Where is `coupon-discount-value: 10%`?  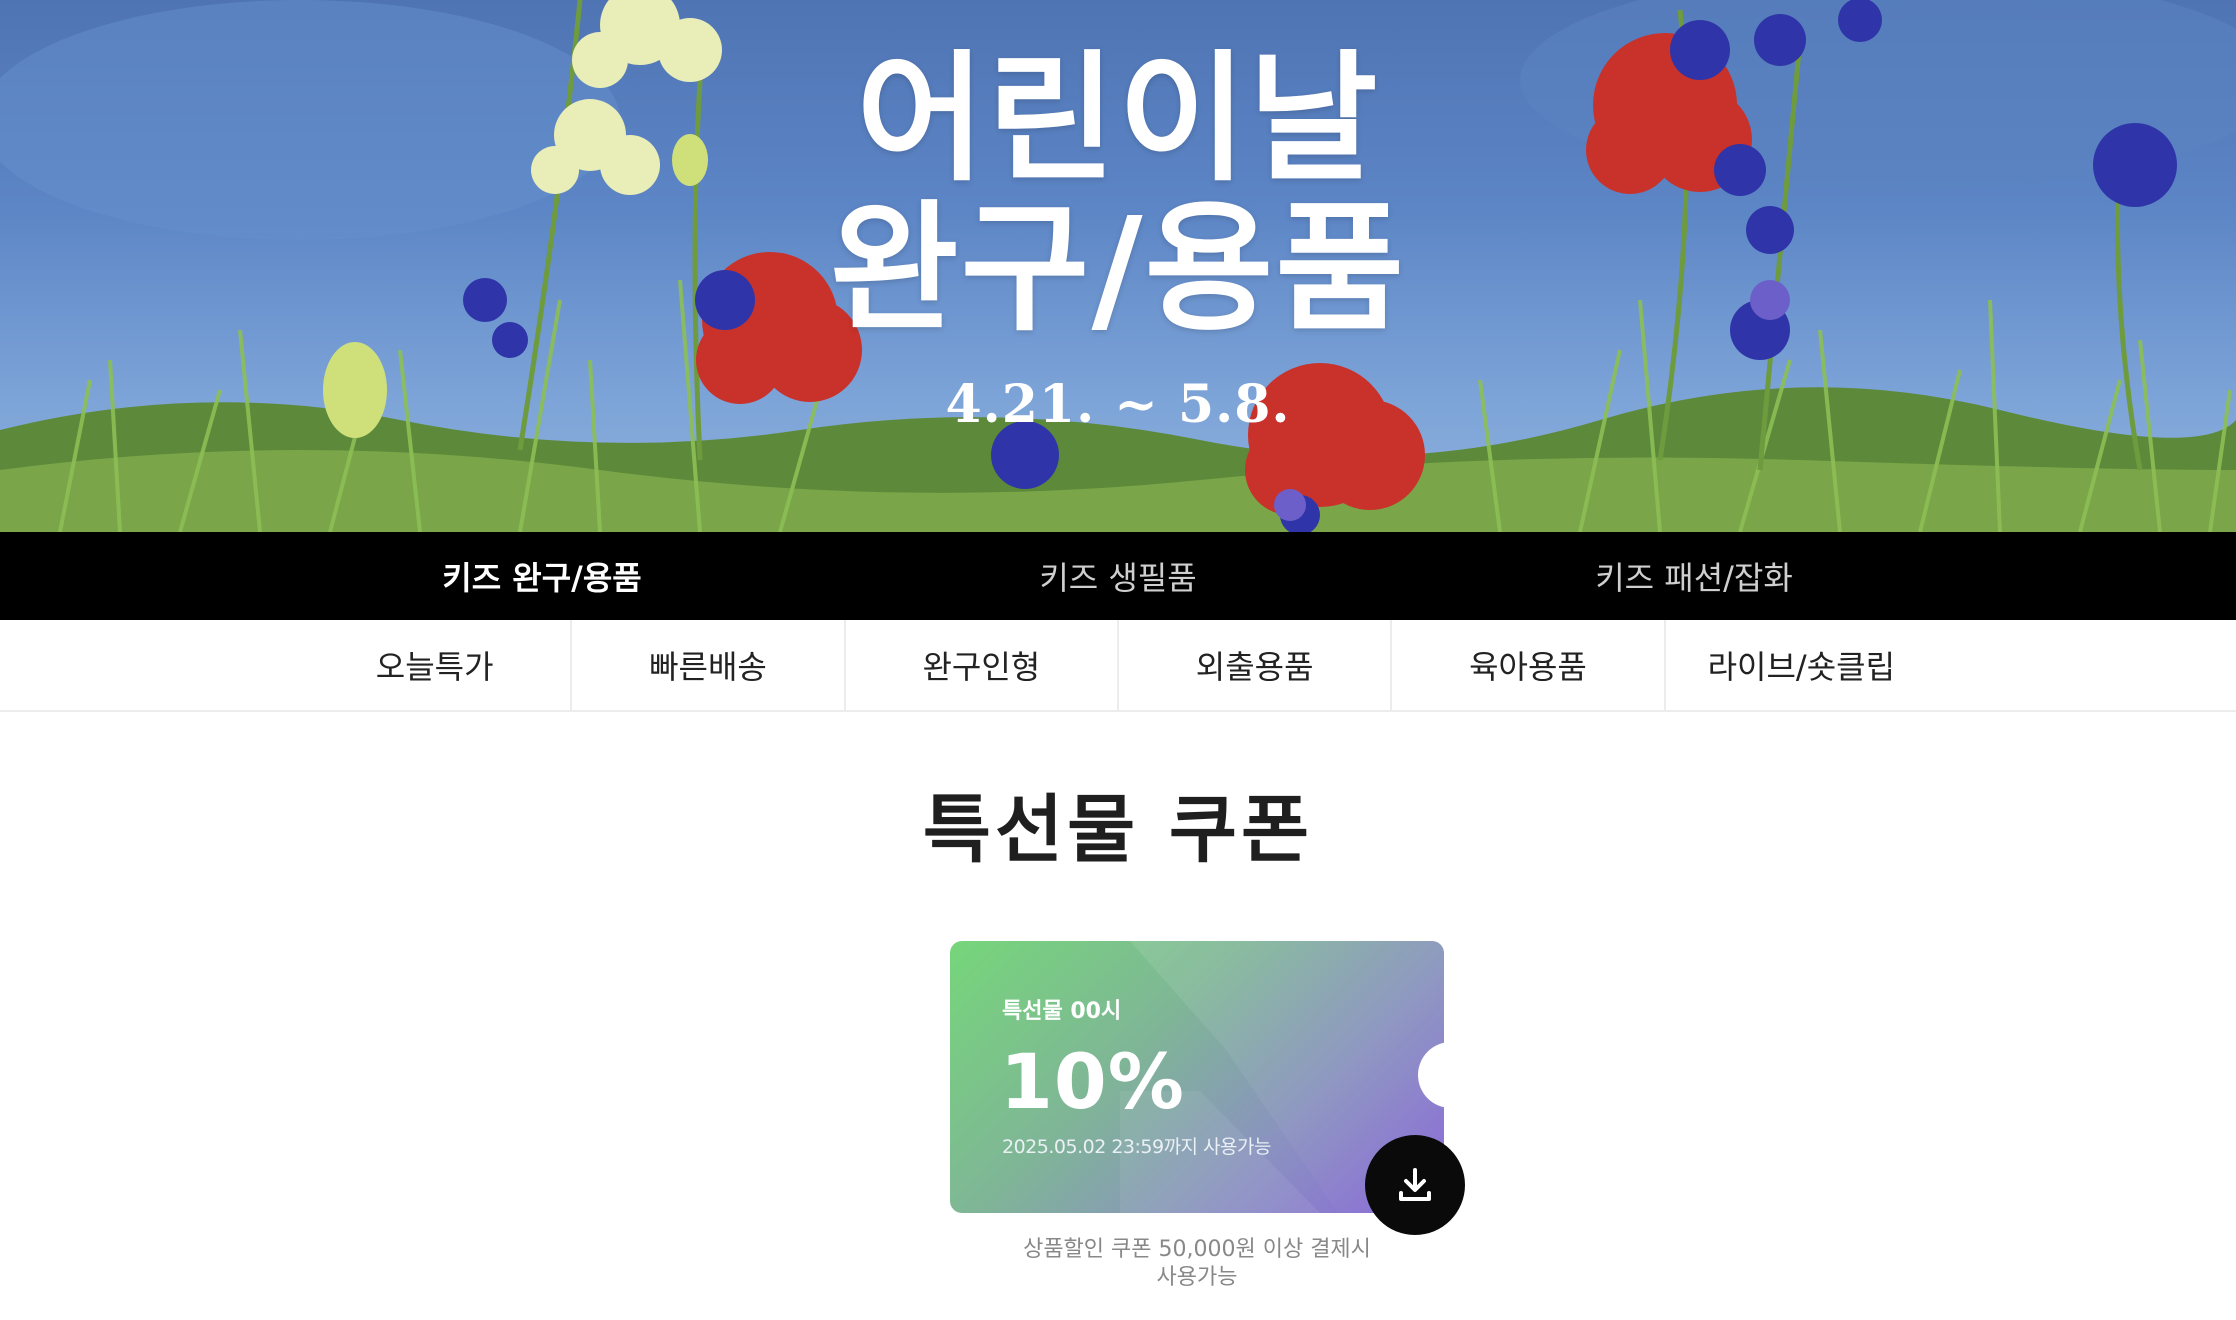
coupon-discount-value: 10% is located at coordinates (1092, 1081).